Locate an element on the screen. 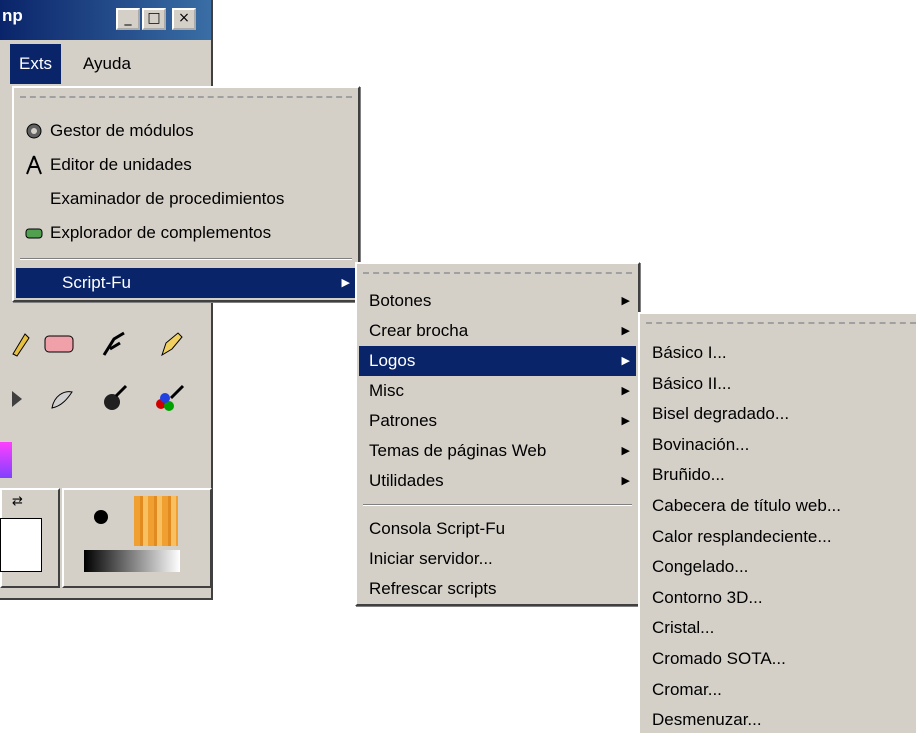 The width and height of the screenshot is (916, 735). menu-item-patrones: Patrones ▶ is located at coordinates (497, 421).